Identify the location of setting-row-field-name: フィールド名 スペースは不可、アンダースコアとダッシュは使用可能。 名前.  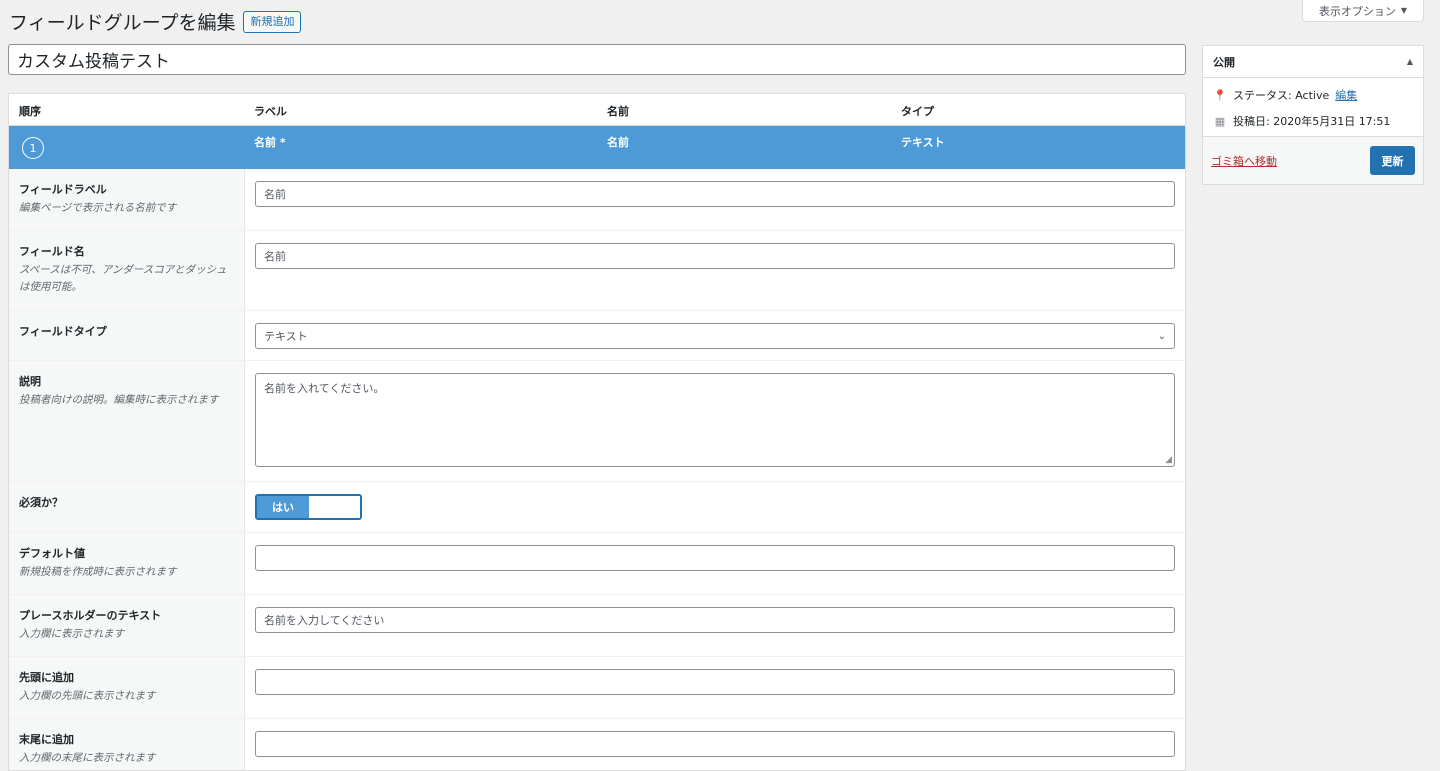
(597, 271).